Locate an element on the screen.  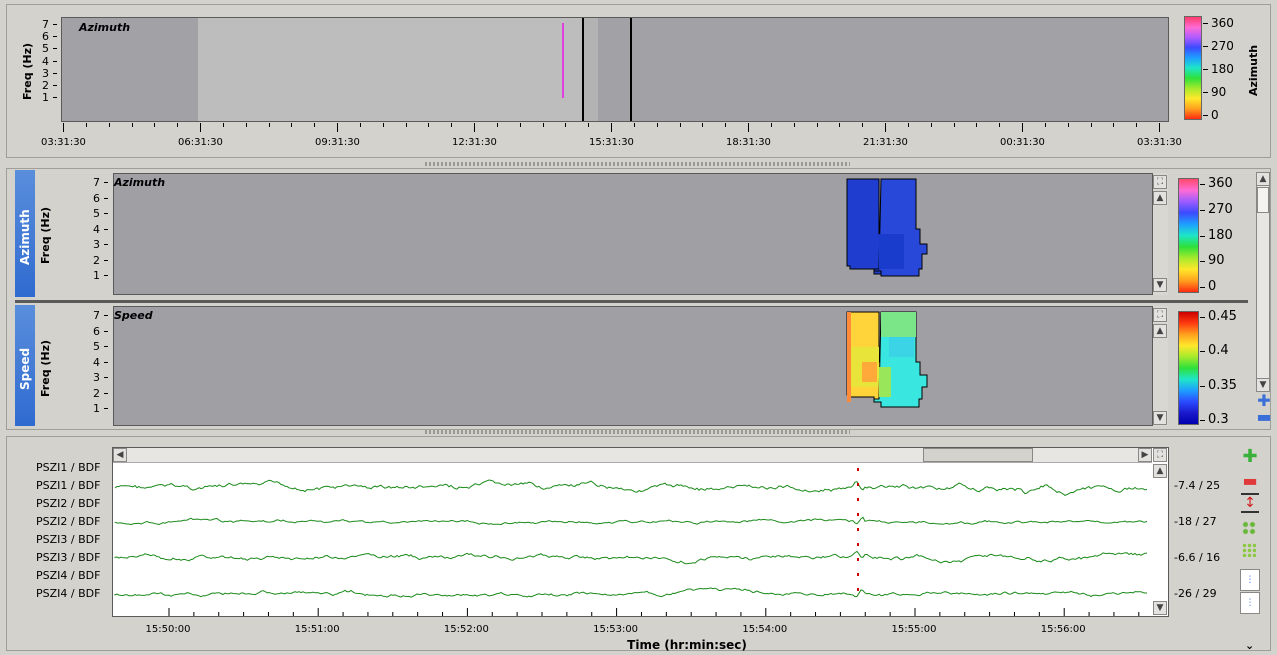
speed-plot is located at coordinates (633, 366).